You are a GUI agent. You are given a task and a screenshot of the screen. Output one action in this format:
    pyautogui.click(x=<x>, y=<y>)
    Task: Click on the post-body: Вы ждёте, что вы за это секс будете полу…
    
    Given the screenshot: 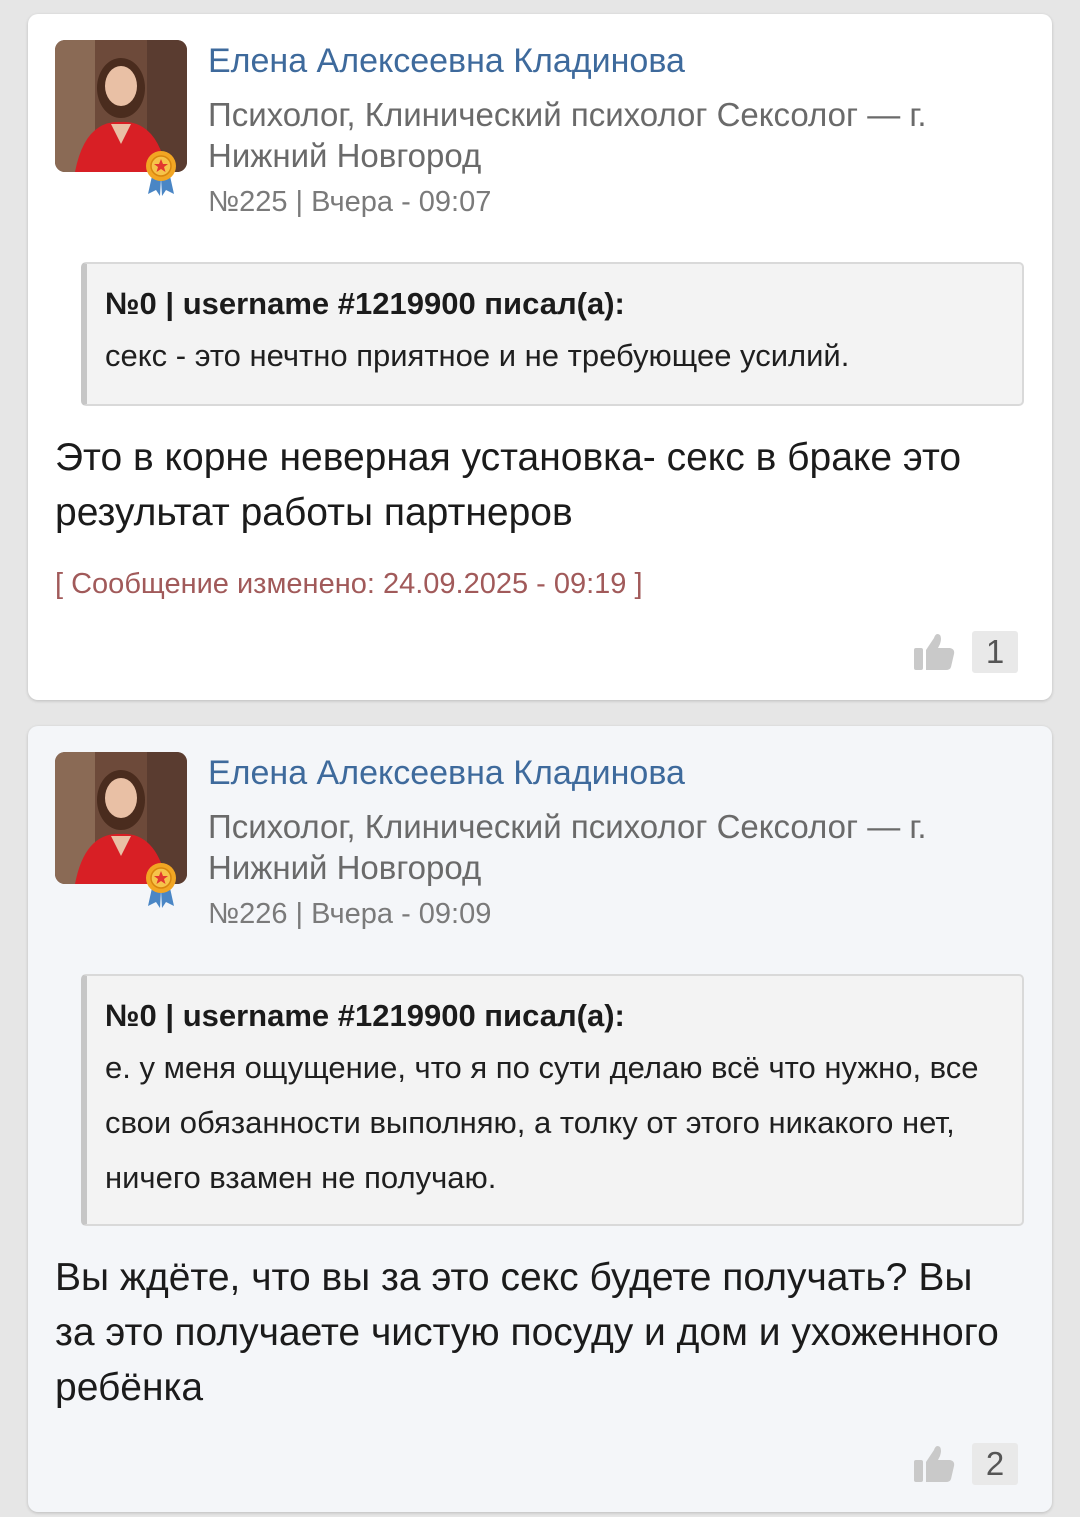 What is the action you would take?
    pyautogui.click(x=527, y=1332)
    